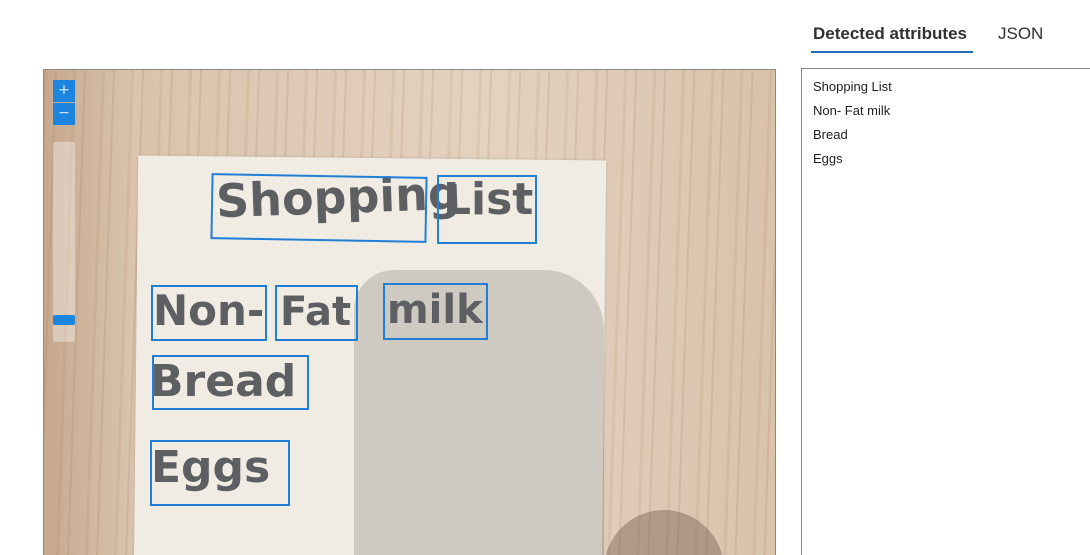 This screenshot has width=1090, height=555. What do you see at coordinates (64, 91) in the screenshot?
I see `zoom-in-button: +` at bounding box center [64, 91].